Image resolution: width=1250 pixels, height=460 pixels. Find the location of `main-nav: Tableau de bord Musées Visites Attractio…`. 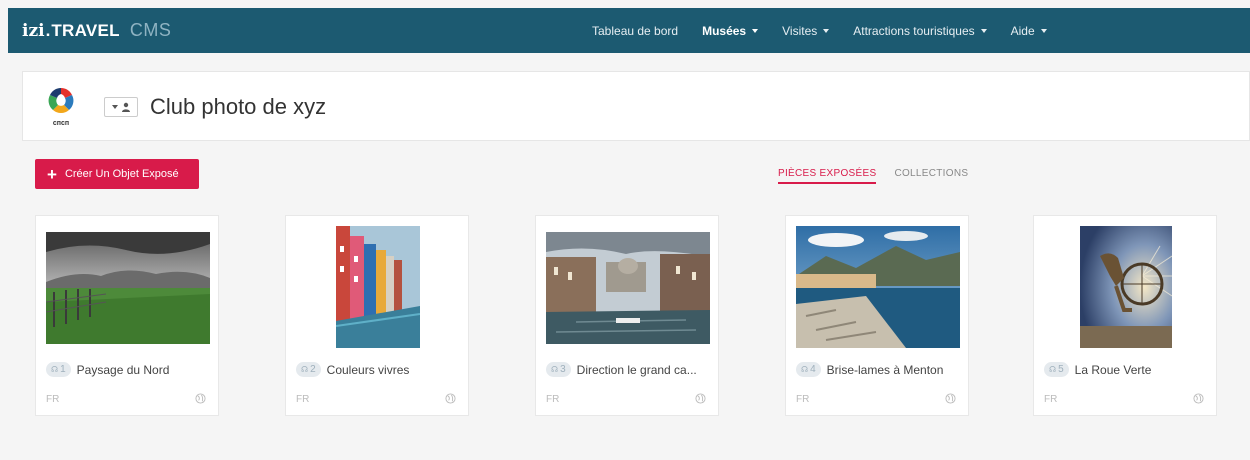

main-nav: Tableau de bord Musées Visites Attractio… is located at coordinates (819, 30).